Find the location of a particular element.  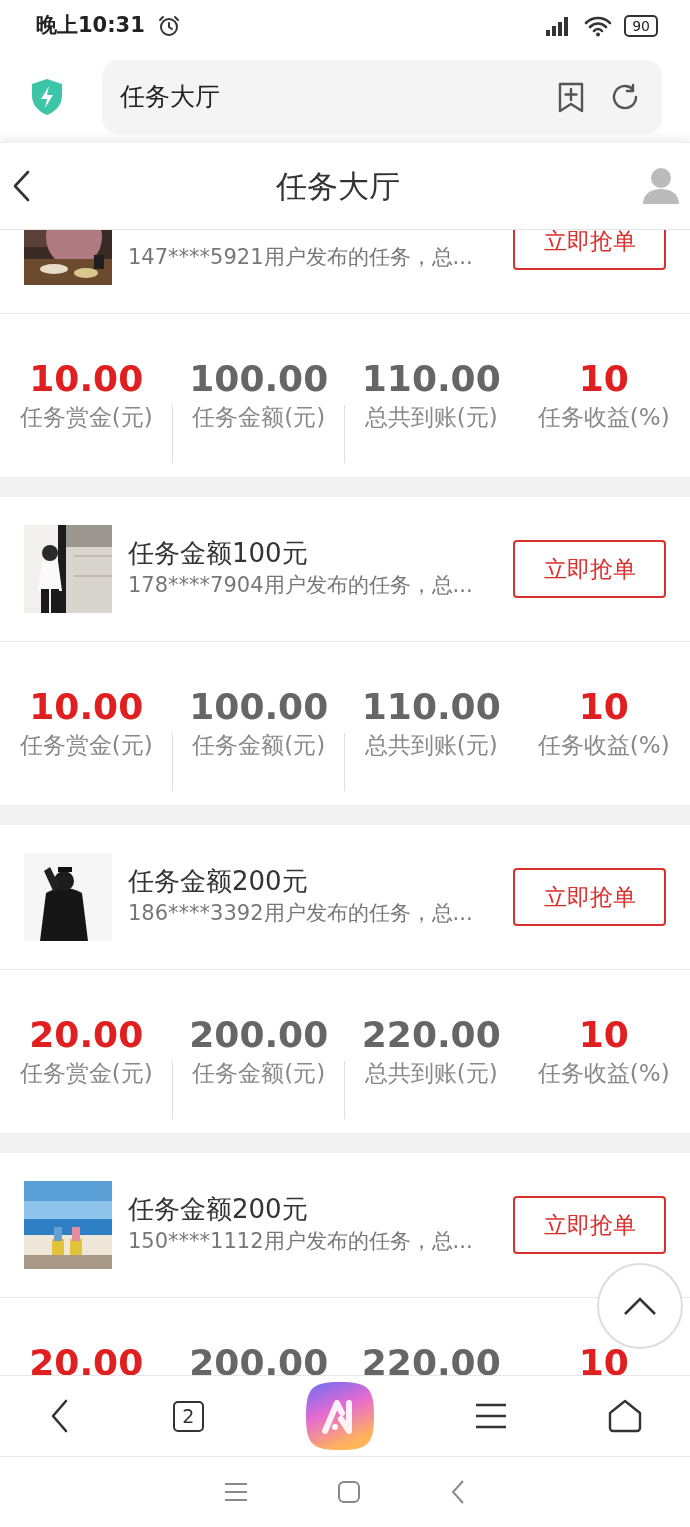

address-text: 任务大厅 is located at coordinates (170, 97).